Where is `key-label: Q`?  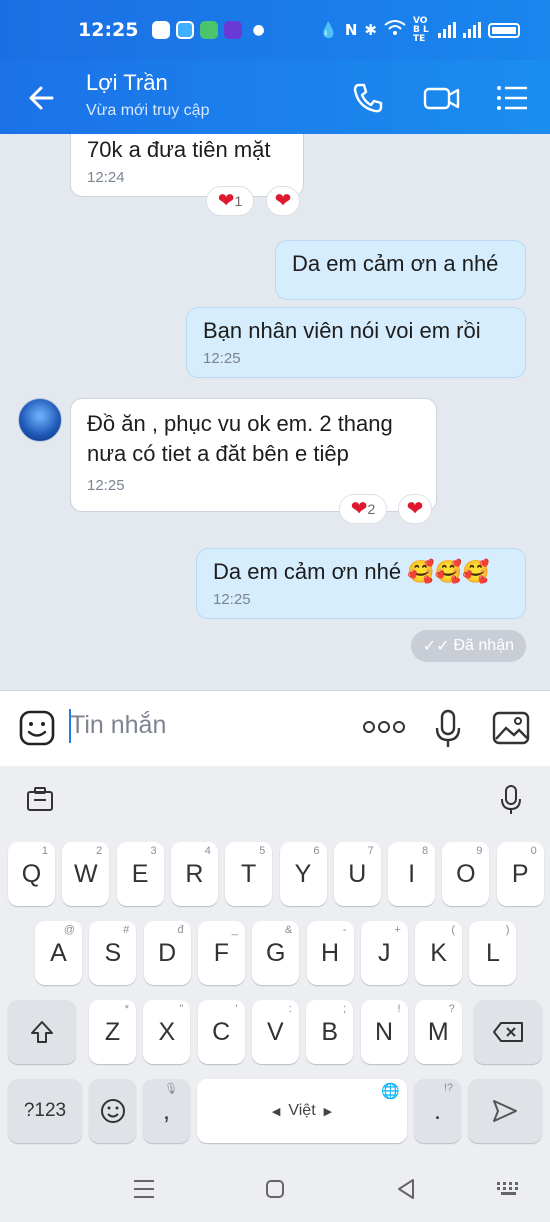
key-label: Q is located at coordinates (31, 873).